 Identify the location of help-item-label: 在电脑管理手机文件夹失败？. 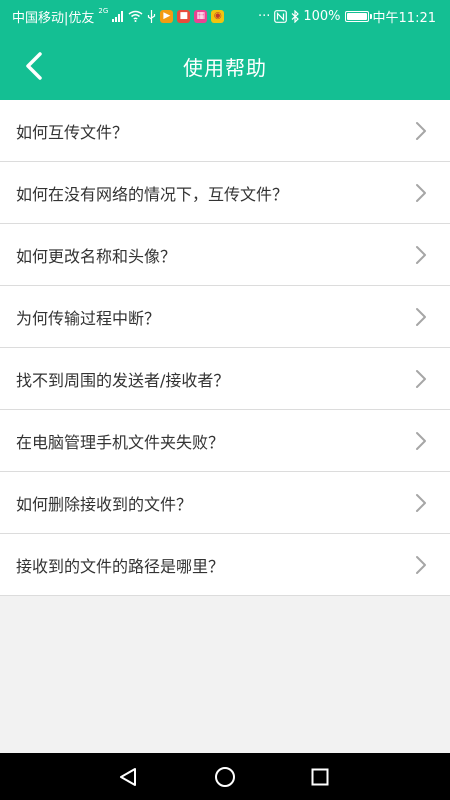
(120, 442).